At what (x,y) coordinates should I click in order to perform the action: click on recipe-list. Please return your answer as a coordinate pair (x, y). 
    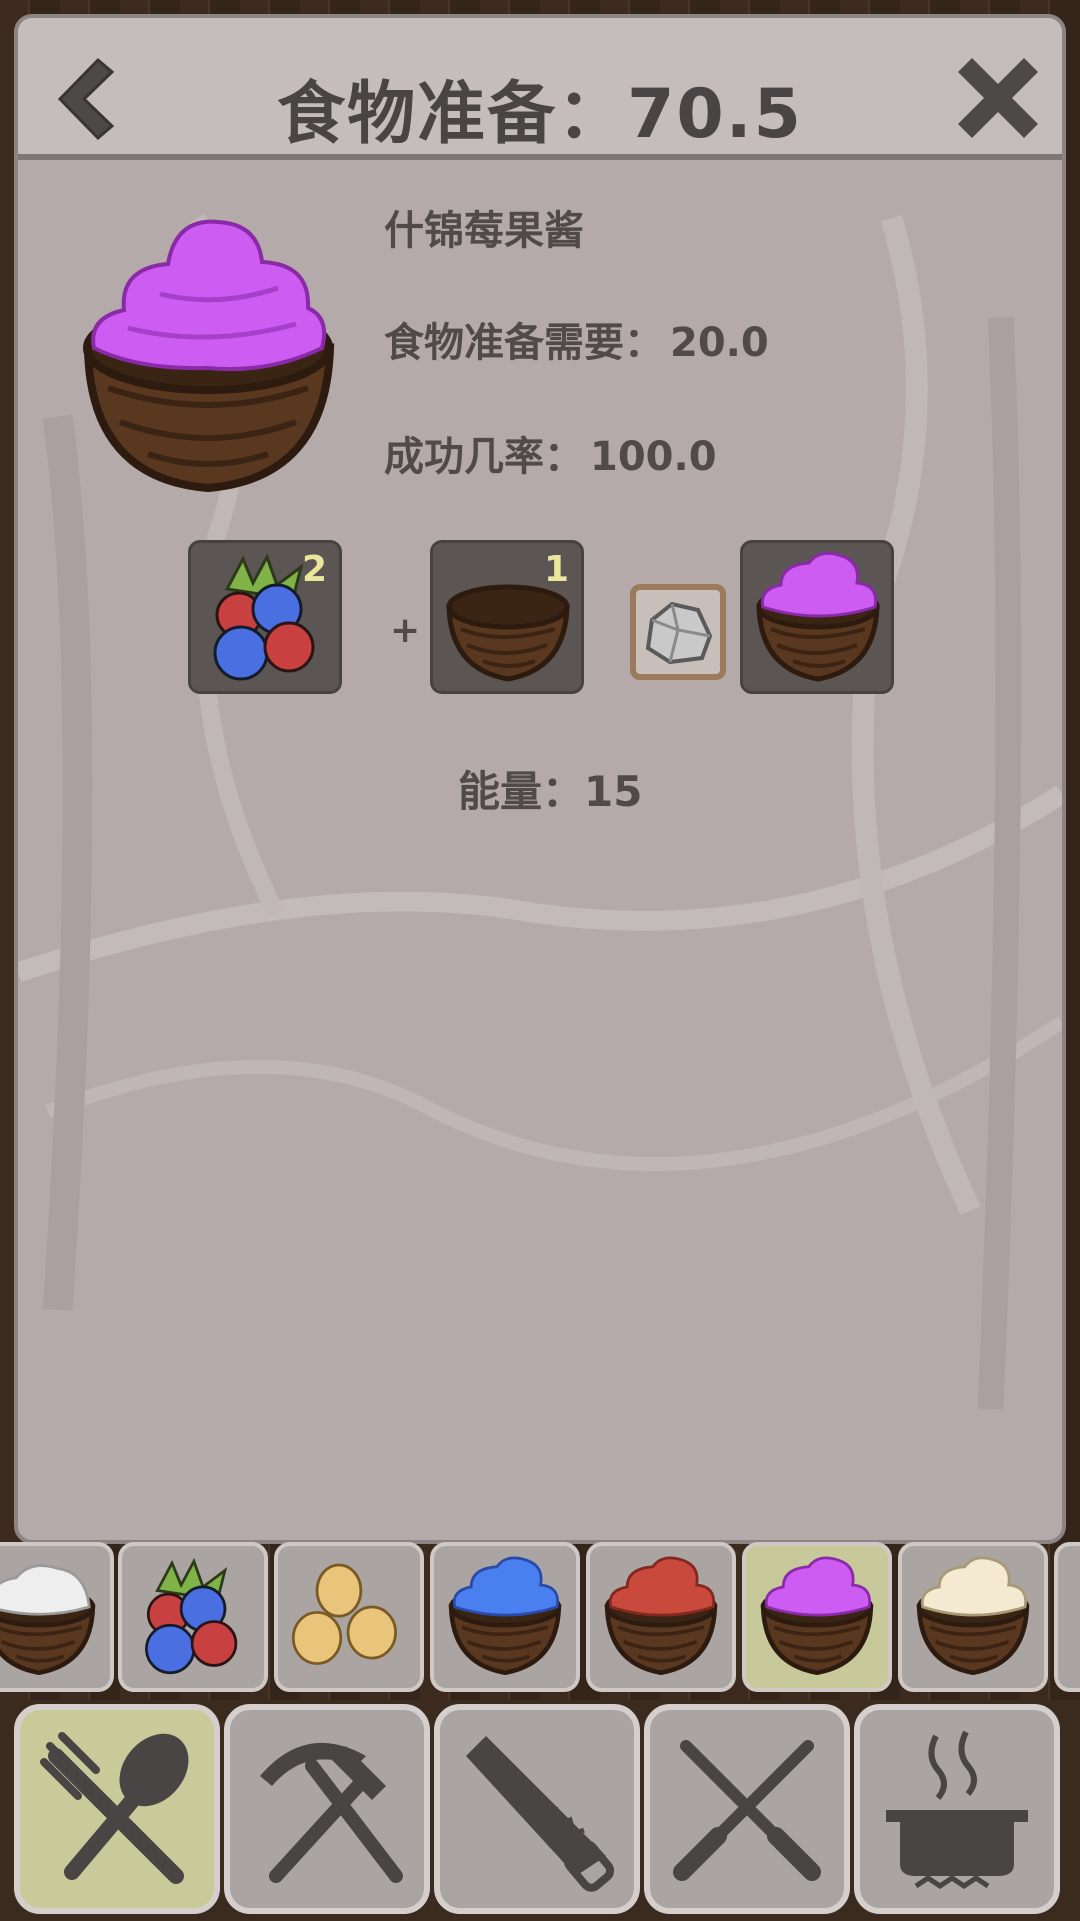
    Looking at the image, I should click on (540, 1618).